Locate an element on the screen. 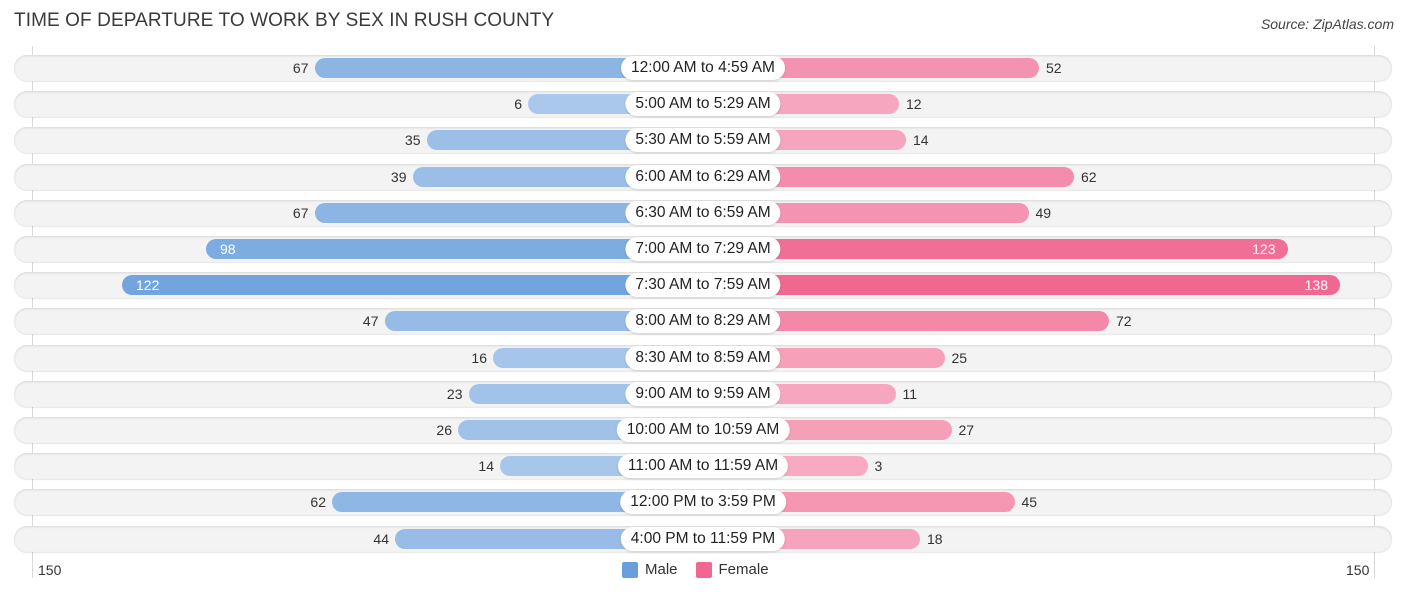 Image resolution: width=1406 pixels, height=595 pixels. female-value-label: 62 is located at coordinates (1089, 176).